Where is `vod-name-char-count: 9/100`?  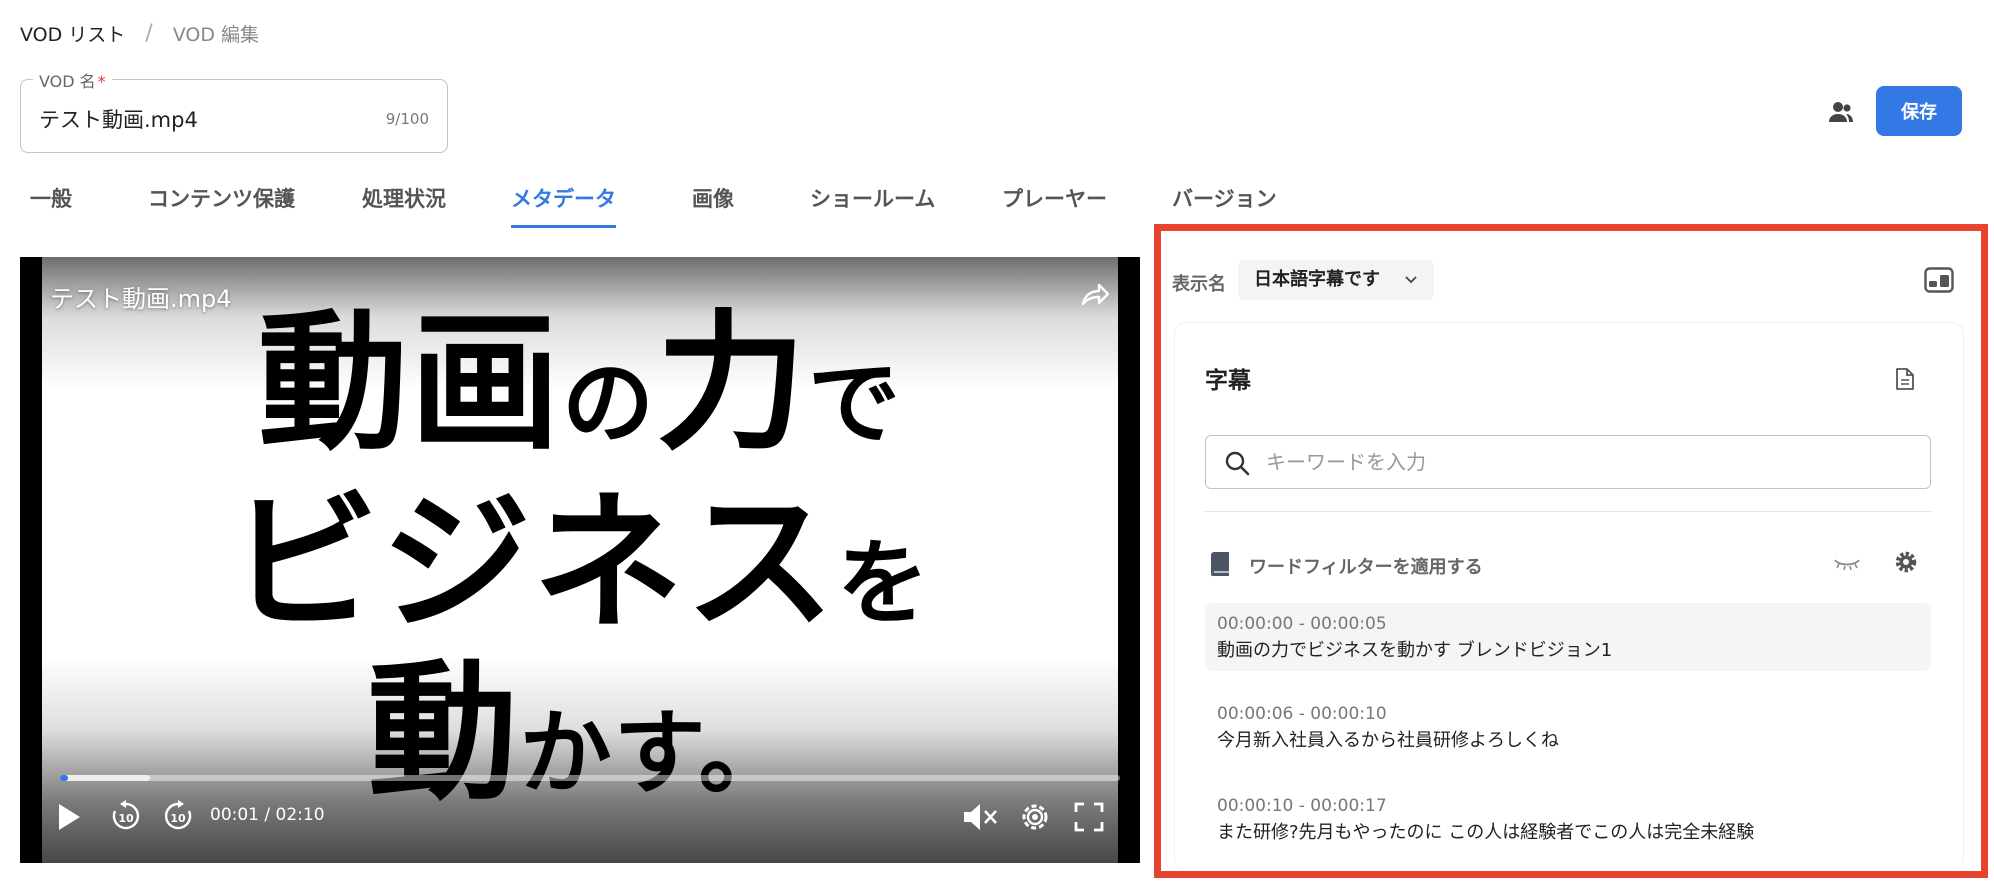
vod-name-char-count: 9/100 is located at coordinates (407, 119).